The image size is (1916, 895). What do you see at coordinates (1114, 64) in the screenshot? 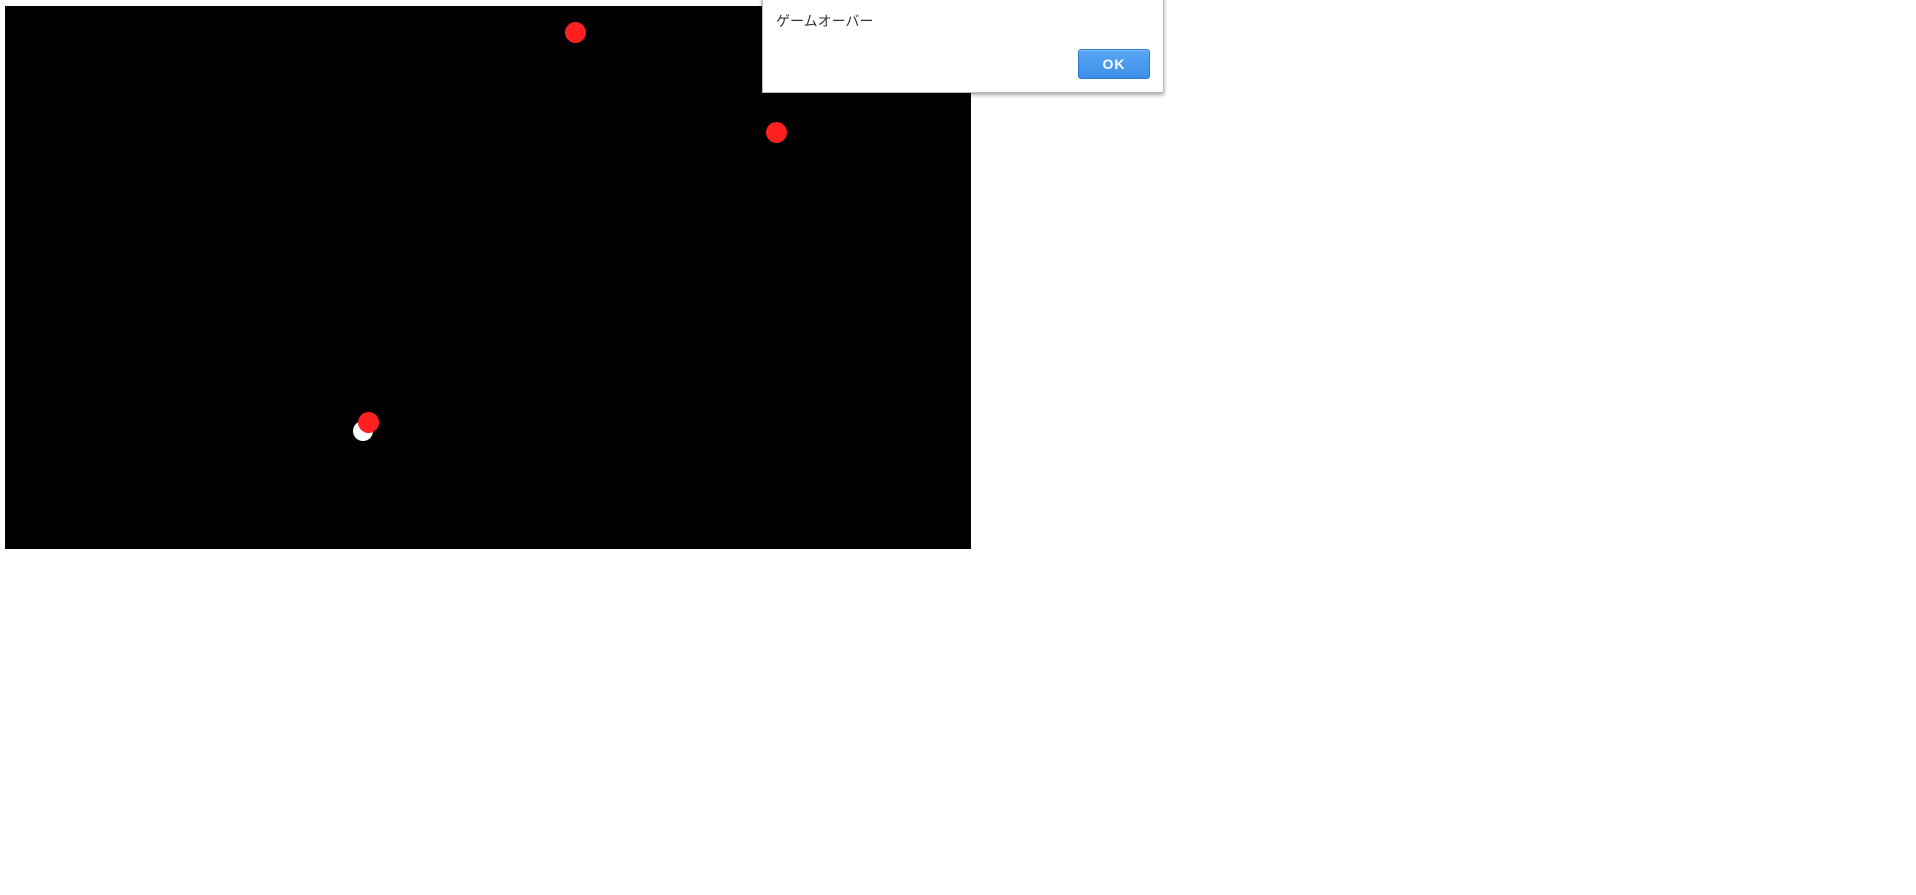
I see `ok-button: OK` at bounding box center [1114, 64].